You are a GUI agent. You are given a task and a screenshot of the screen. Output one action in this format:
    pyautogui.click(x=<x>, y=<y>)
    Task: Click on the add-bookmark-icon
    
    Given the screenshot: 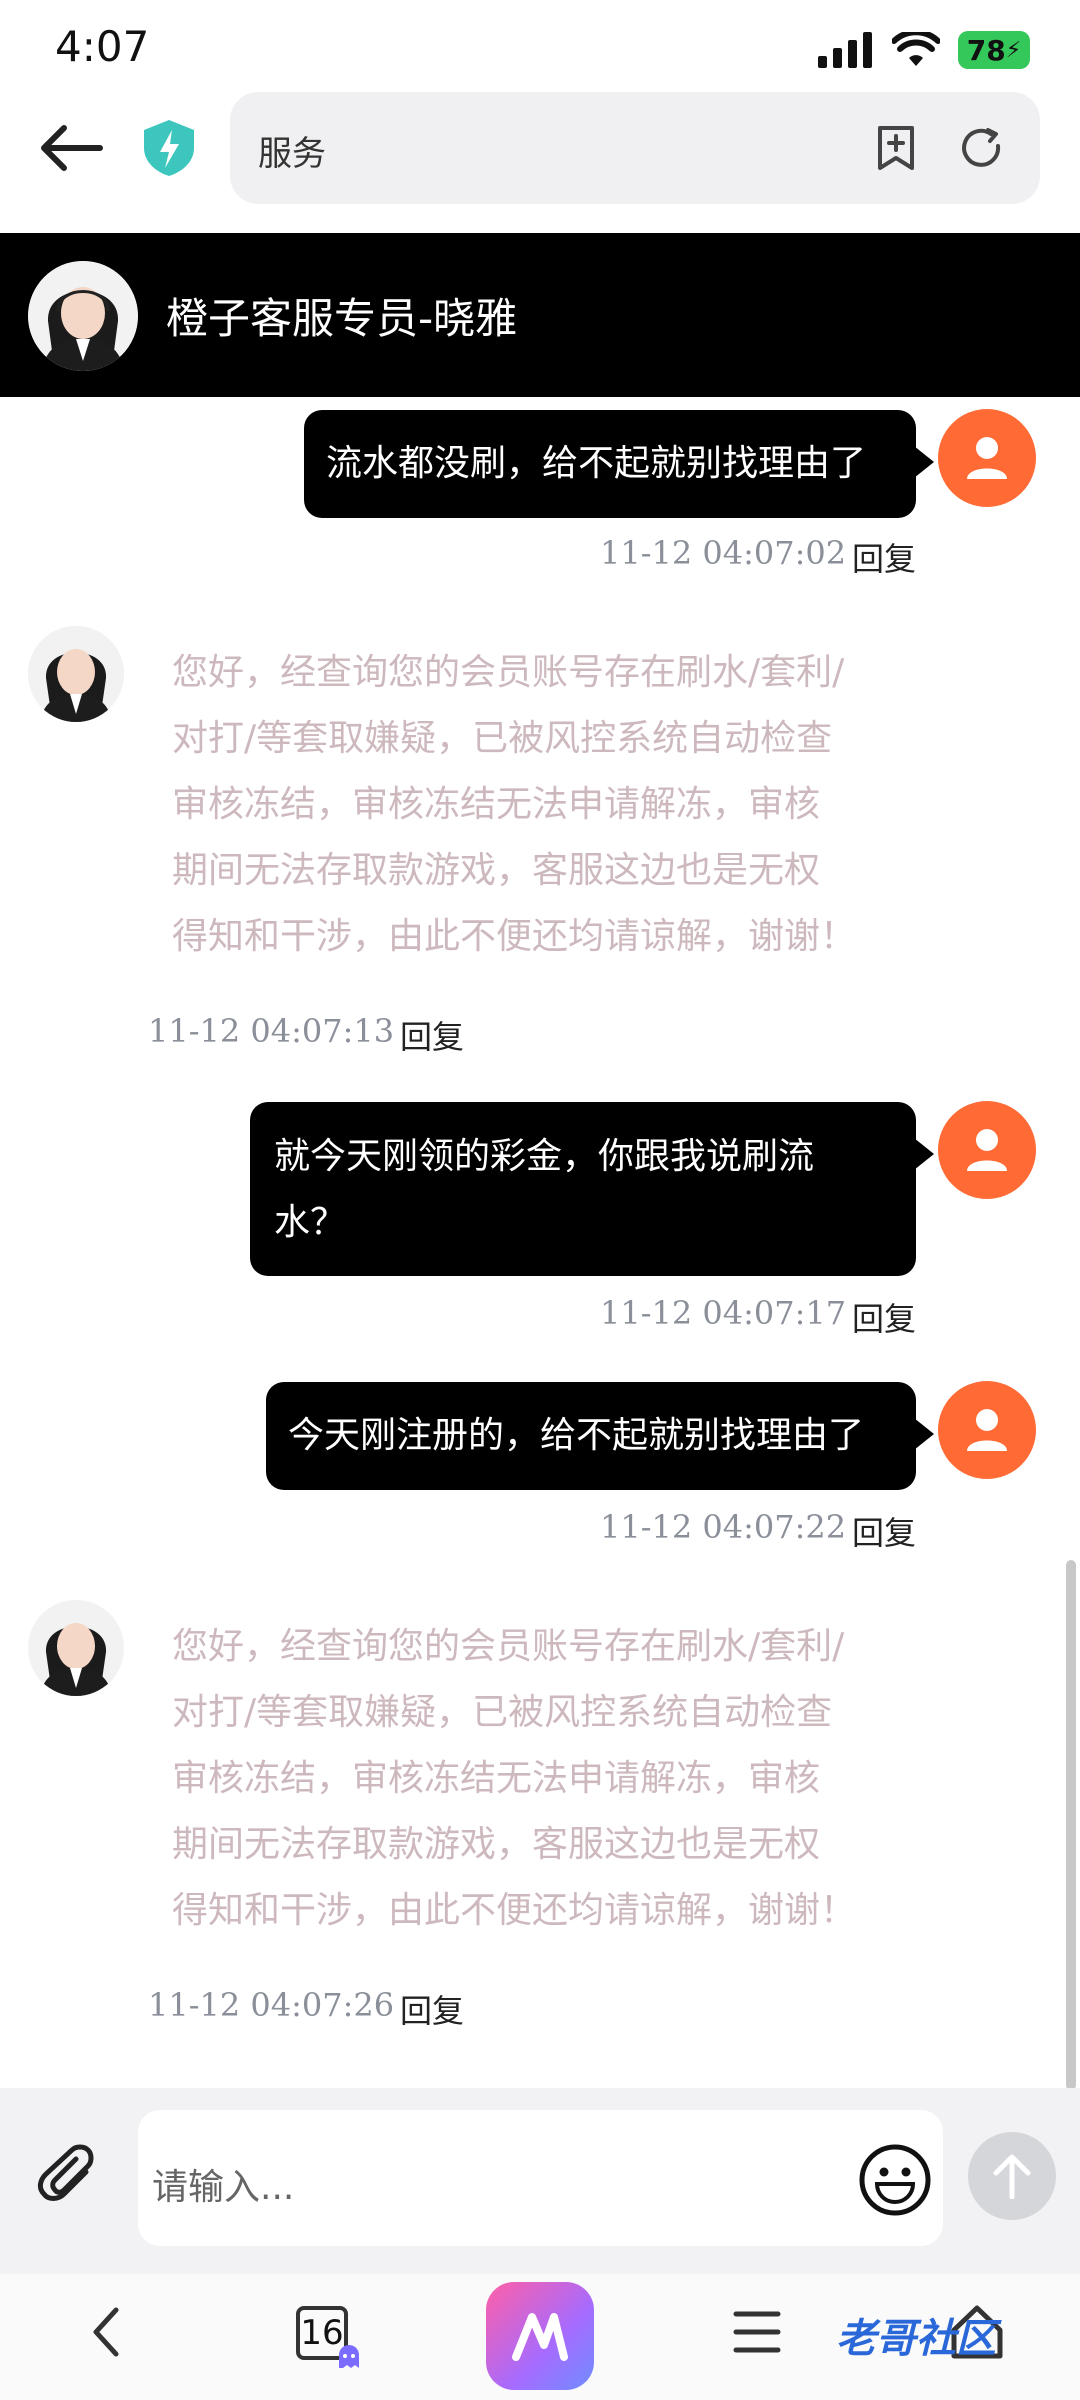 What is the action you would take?
    pyautogui.click(x=896, y=148)
    